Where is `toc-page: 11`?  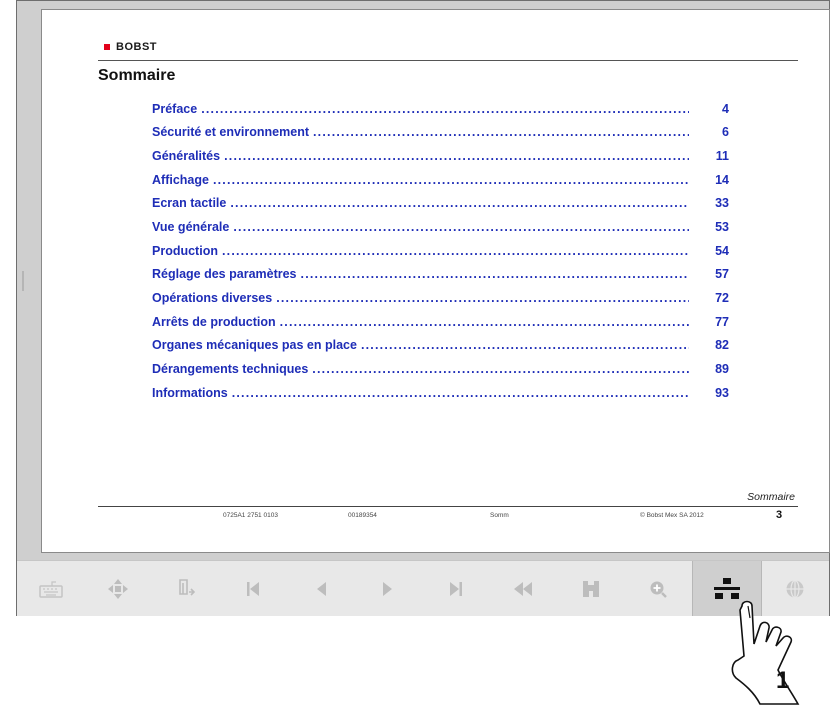 toc-page: 11 is located at coordinates (722, 156).